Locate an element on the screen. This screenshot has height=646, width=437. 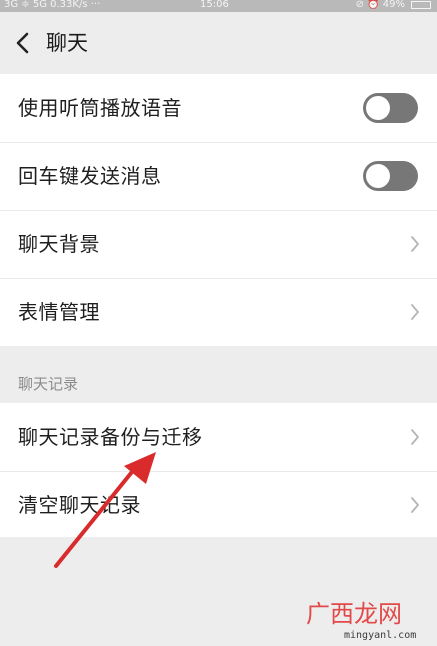
battery-icon is located at coordinates (421, 5).